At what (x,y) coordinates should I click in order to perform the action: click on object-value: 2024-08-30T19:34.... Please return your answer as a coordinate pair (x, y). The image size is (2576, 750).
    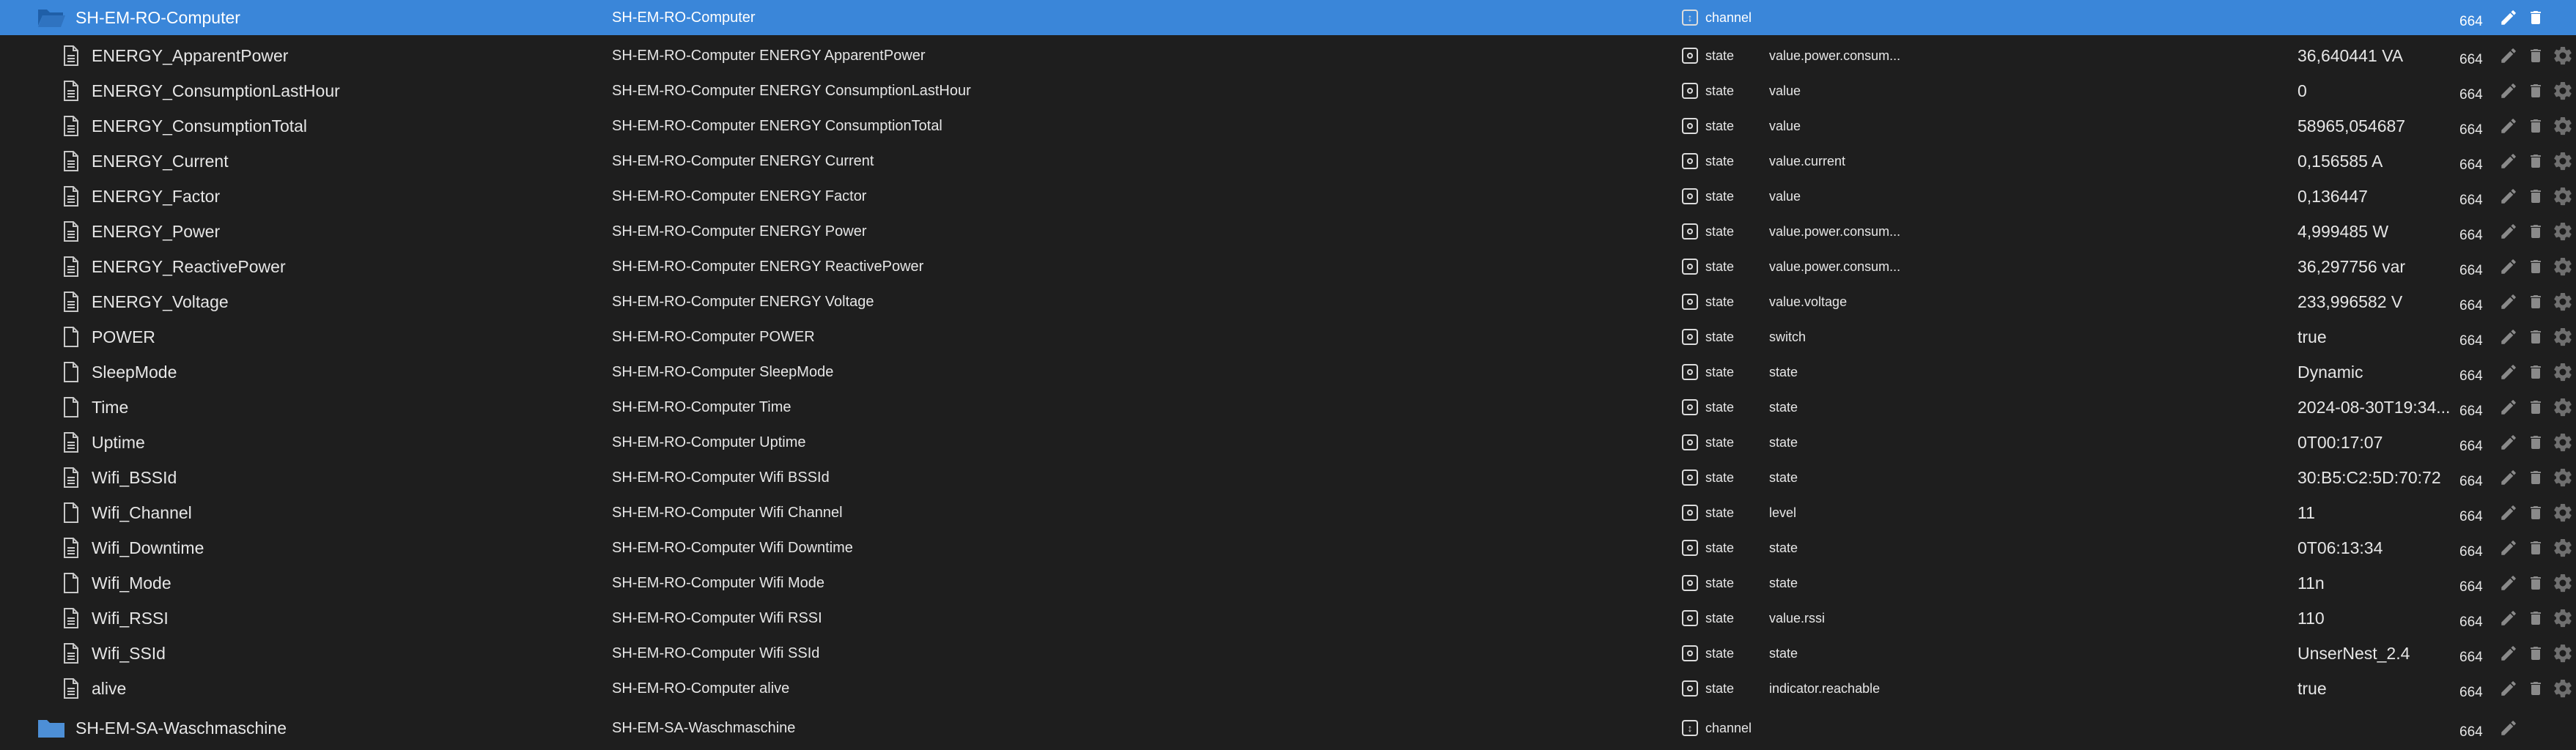
    Looking at the image, I should click on (2376, 407).